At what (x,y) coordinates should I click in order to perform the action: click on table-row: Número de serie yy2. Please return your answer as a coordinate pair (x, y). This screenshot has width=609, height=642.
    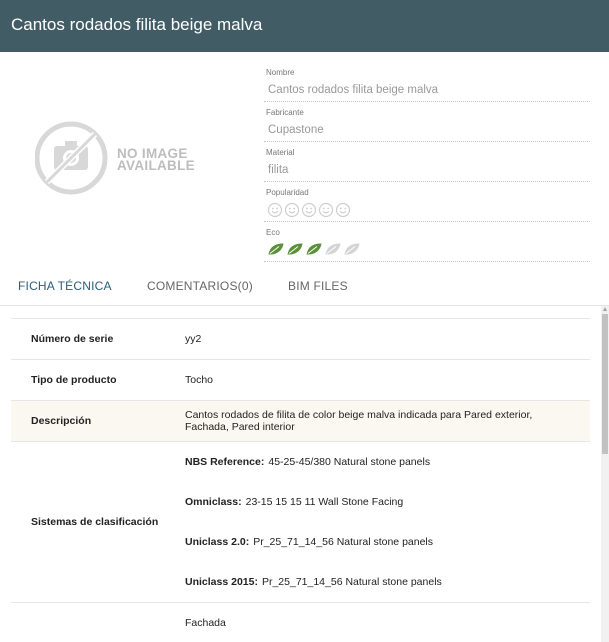
    Looking at the image, I should click on (300, 339).